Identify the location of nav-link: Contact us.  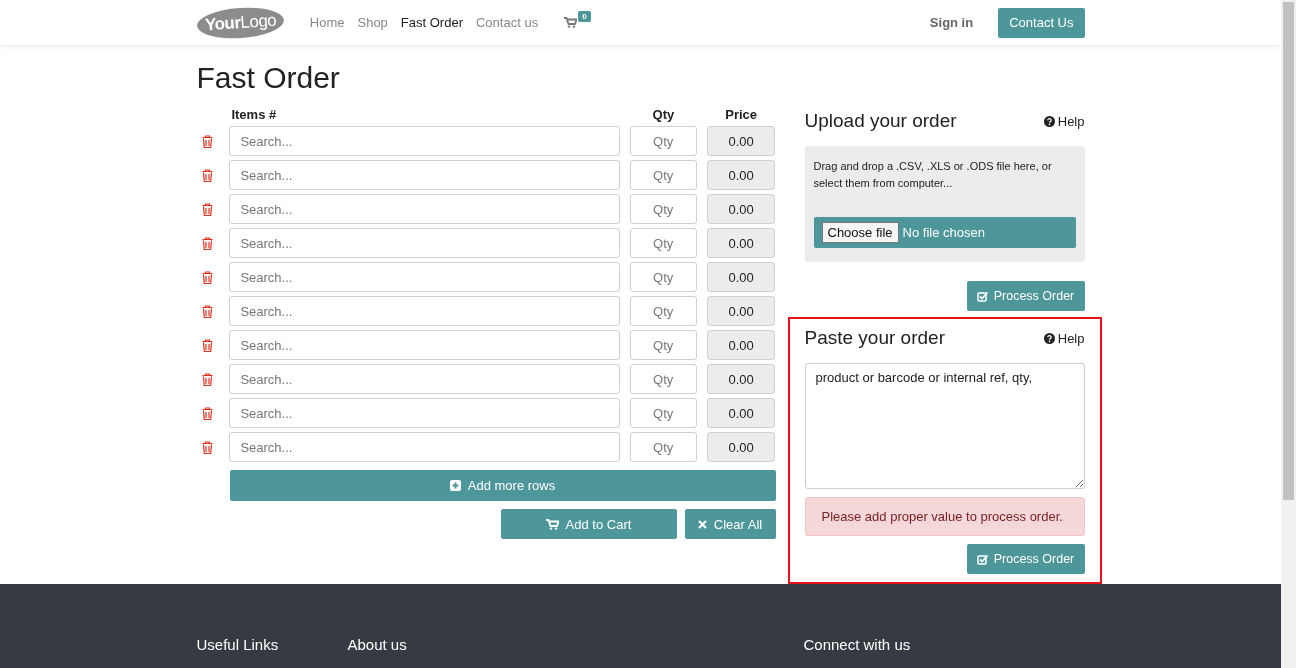
(507, 22).